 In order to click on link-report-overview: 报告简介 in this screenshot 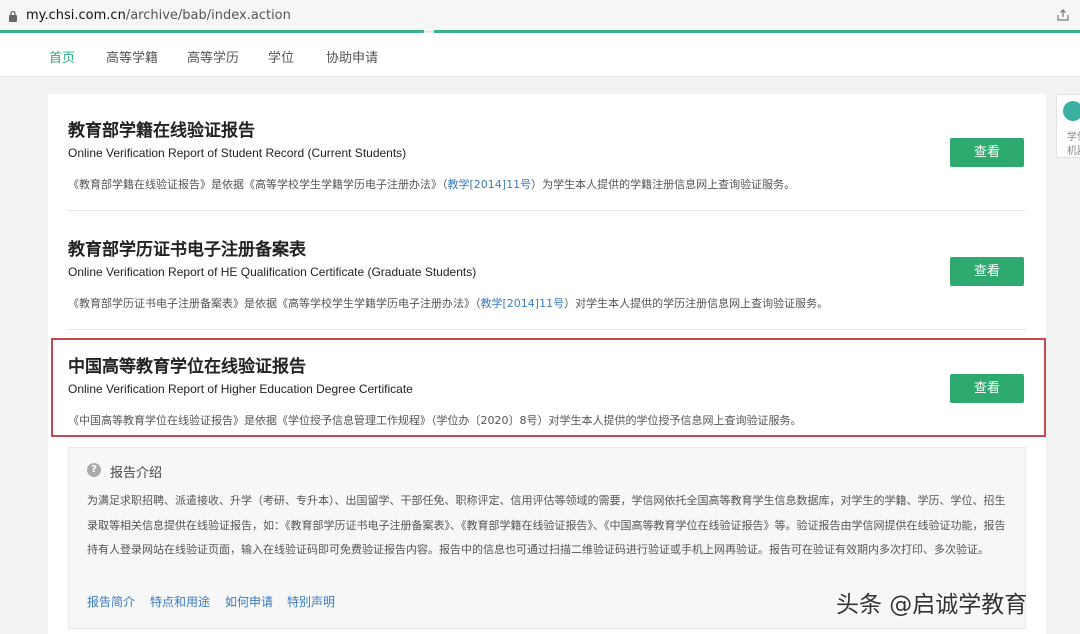, I will do `click(111, 601)`.